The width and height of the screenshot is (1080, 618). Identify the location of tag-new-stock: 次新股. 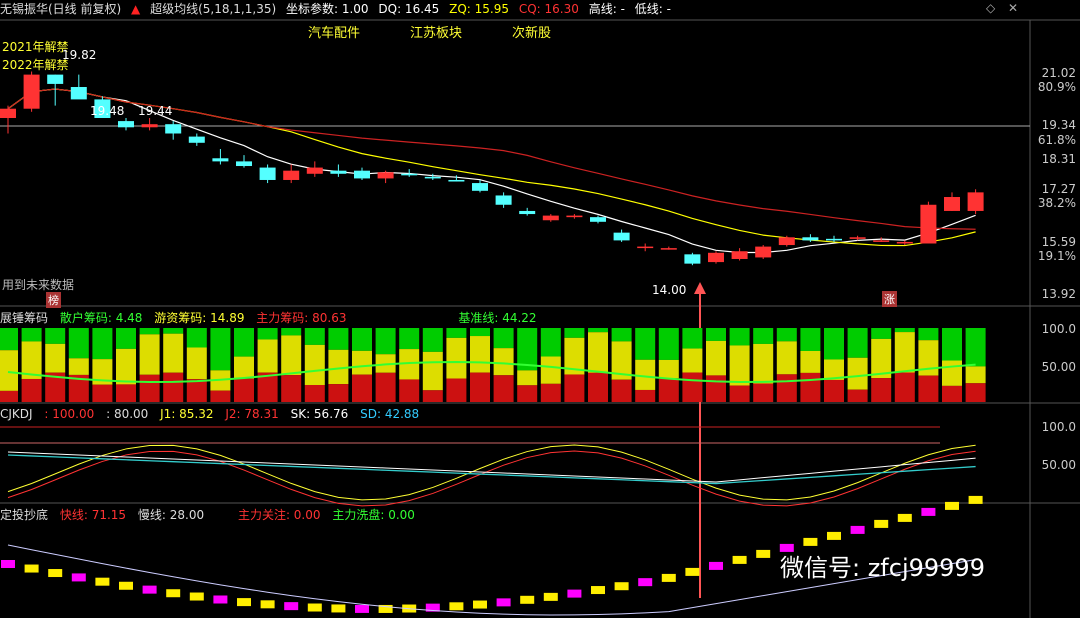
(531, 31).